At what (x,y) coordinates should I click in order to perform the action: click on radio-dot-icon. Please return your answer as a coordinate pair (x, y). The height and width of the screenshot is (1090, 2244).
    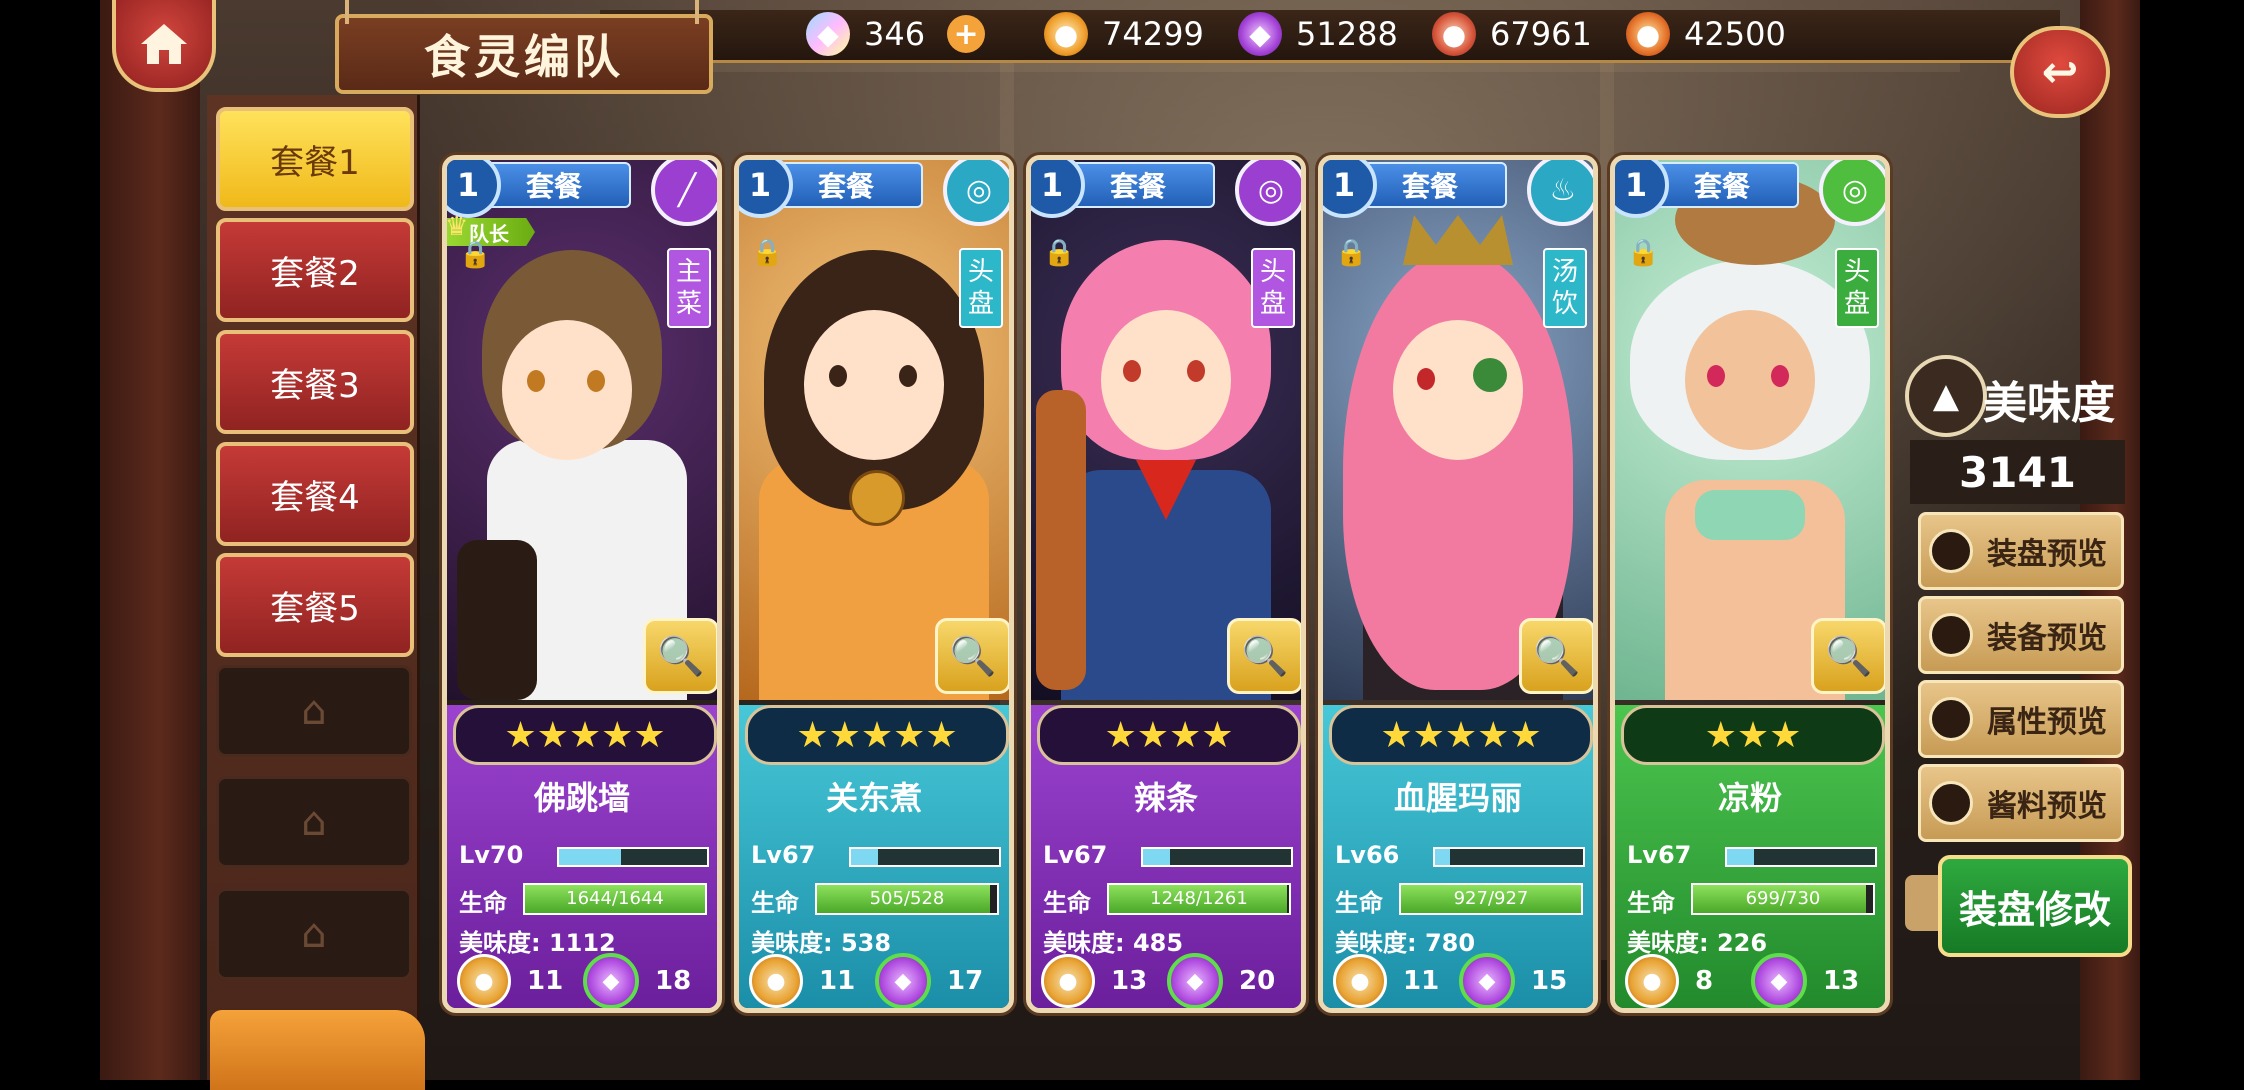
    Looking at the image, I should click on (1951, 719).